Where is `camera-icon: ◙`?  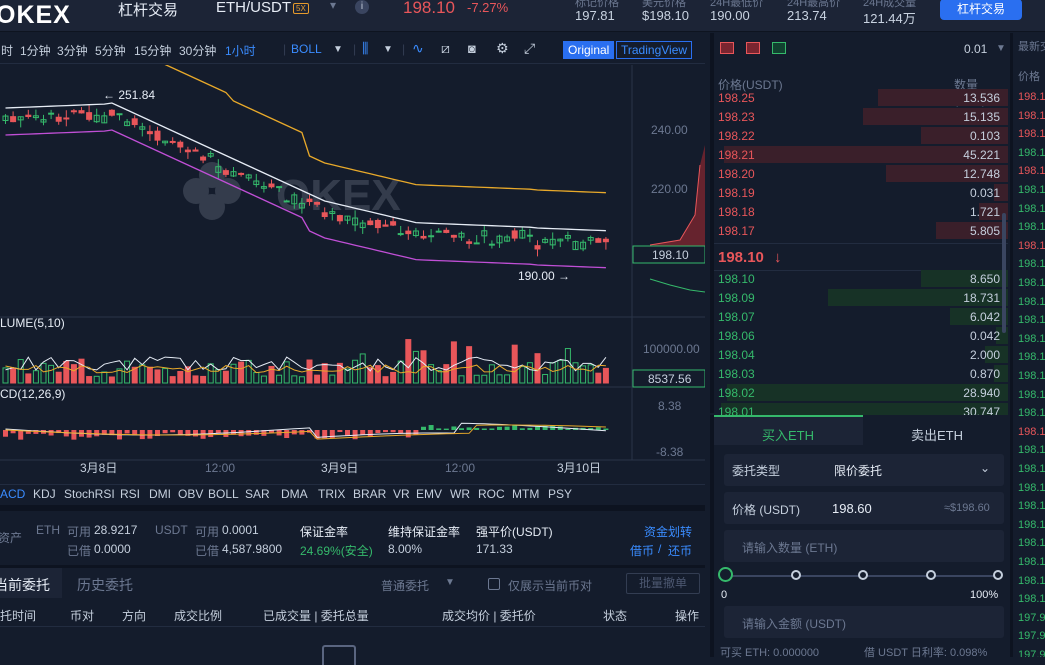
camera-icon: ◙ is located at coordinates (472, 48).